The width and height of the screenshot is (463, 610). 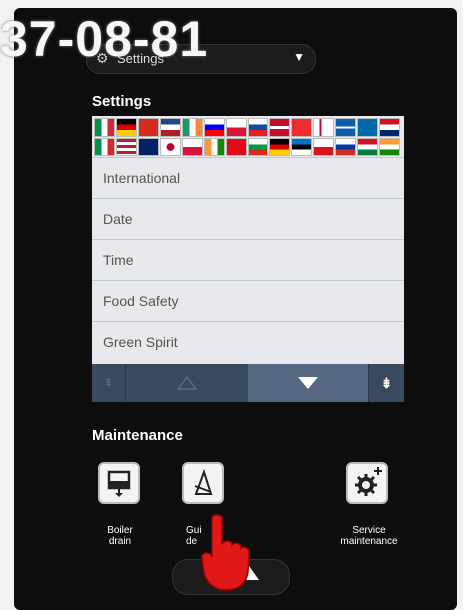 I want to click on service-maintenance-label: Service maintenance, so click(x=369, y=536).